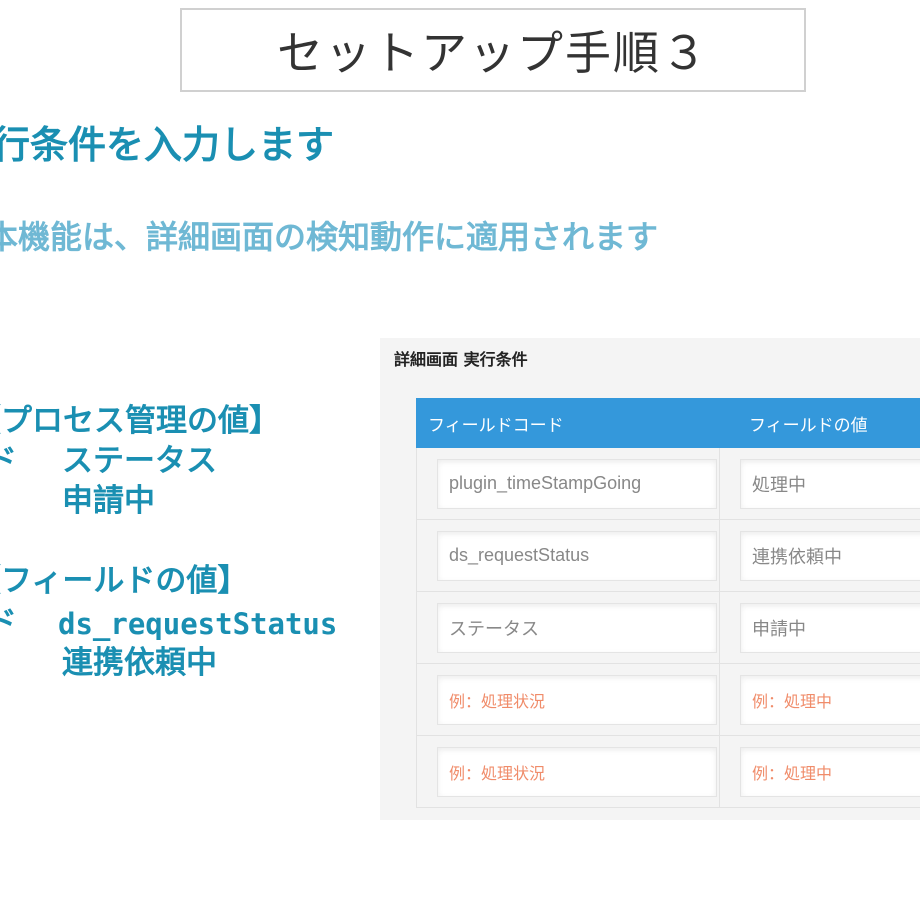 The height and width of the screenshot is (920, 920). Describe the element at coordinates (830, 627) in the screenshot. I see `field-value-input: 申請中` at that location.